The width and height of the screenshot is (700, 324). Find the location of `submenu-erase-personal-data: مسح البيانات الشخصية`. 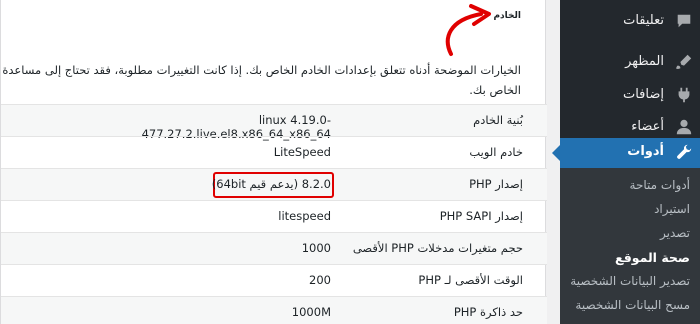

submenu-erase-personal-data: مسح البيانات الشخصية is located at coordinates (632, 305).